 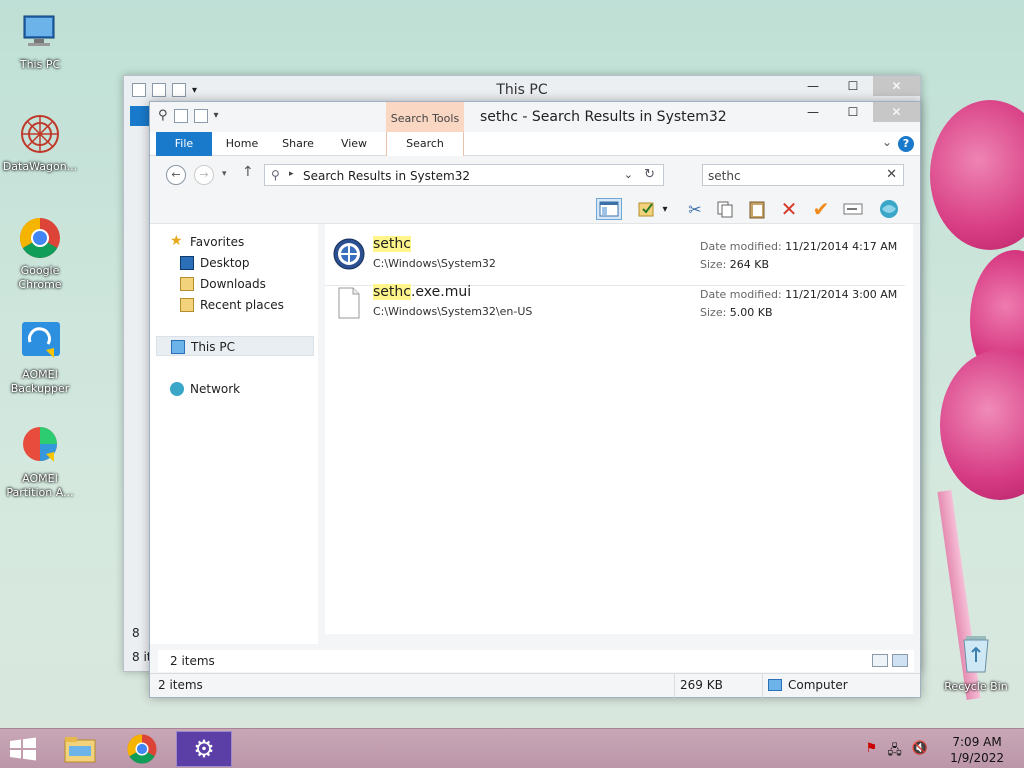 I want to click on datawagon-icon, so click(x=40, y=134).